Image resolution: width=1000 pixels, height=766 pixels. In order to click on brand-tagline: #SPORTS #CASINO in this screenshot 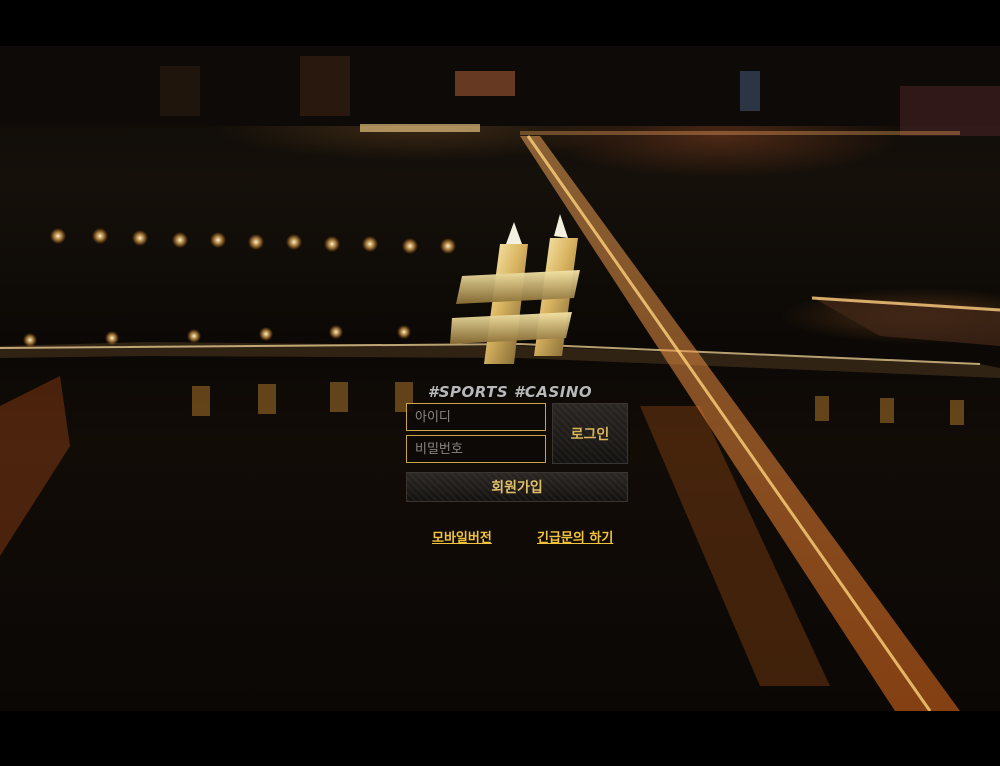, I will do `click(510, 392)`.